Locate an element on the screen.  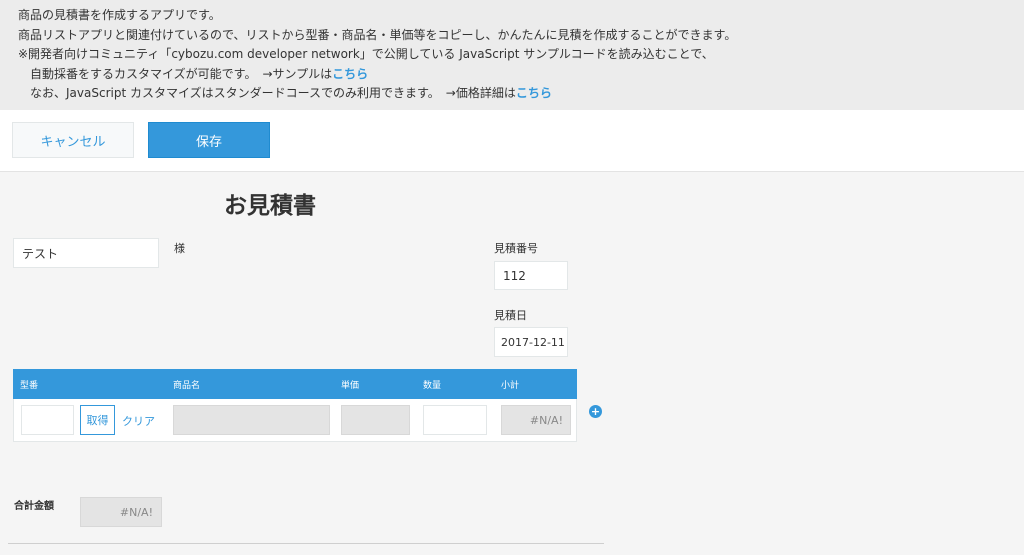
quote-number-input: 112 is located at coordinates (531, 275).